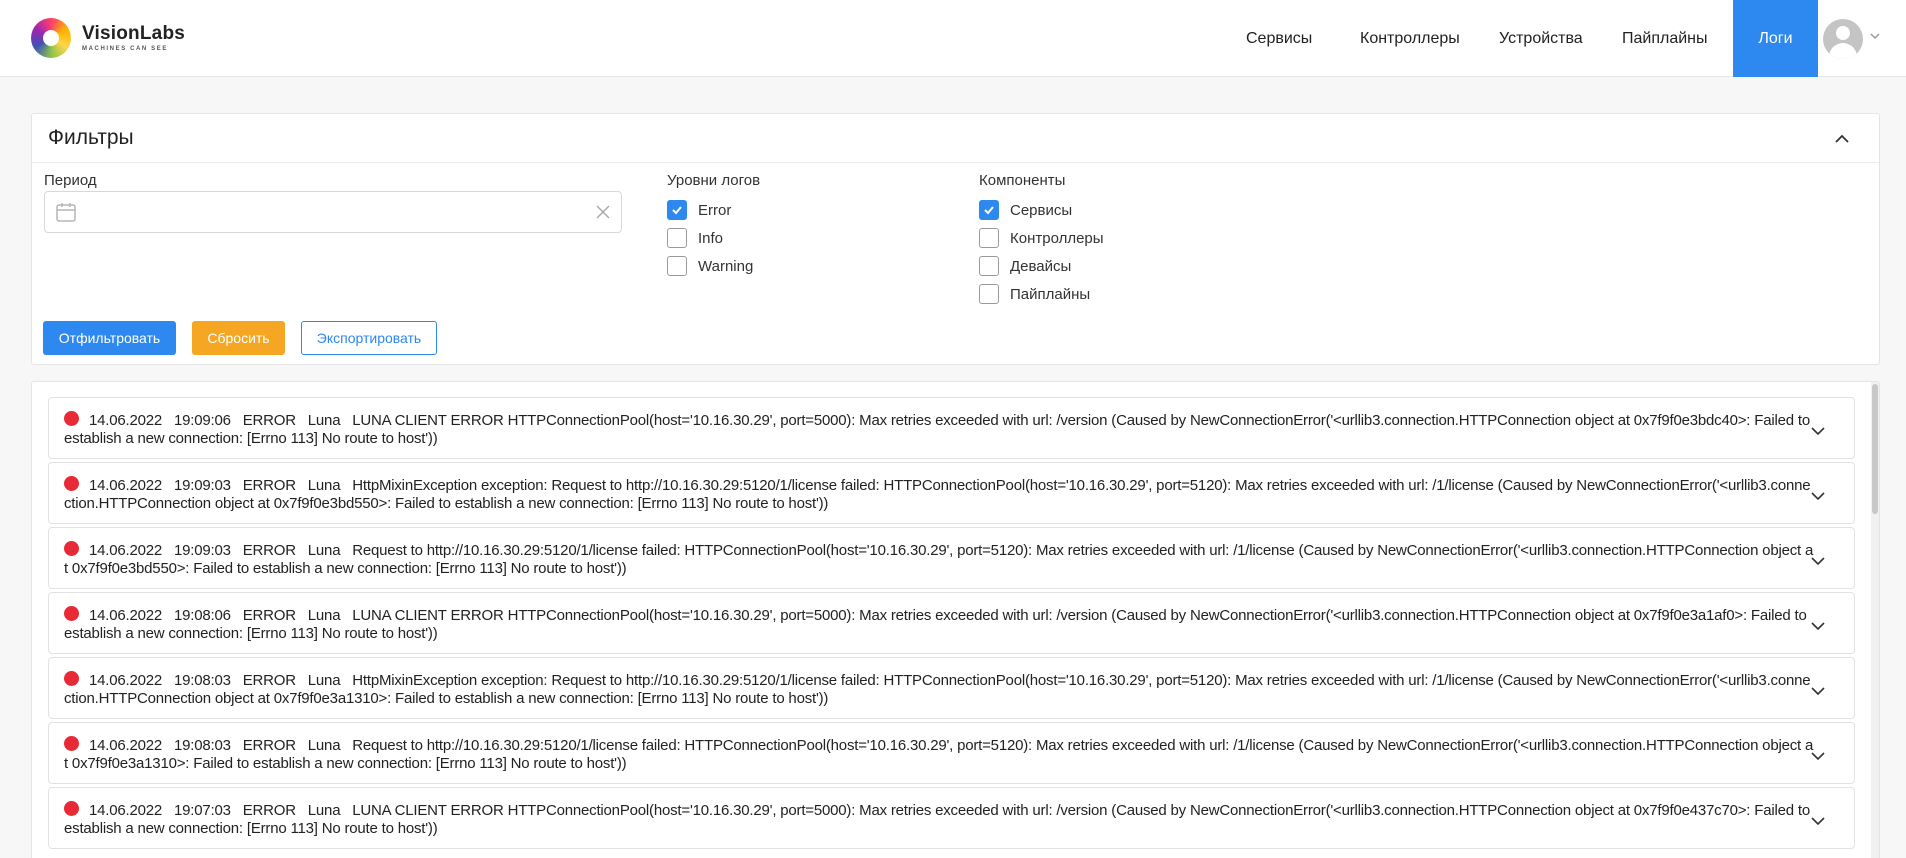 This screenshot has height=858, width=1906. Describe the element at coordinates (66, 212) in the screenshot. I see `calendar-icon` at that location.